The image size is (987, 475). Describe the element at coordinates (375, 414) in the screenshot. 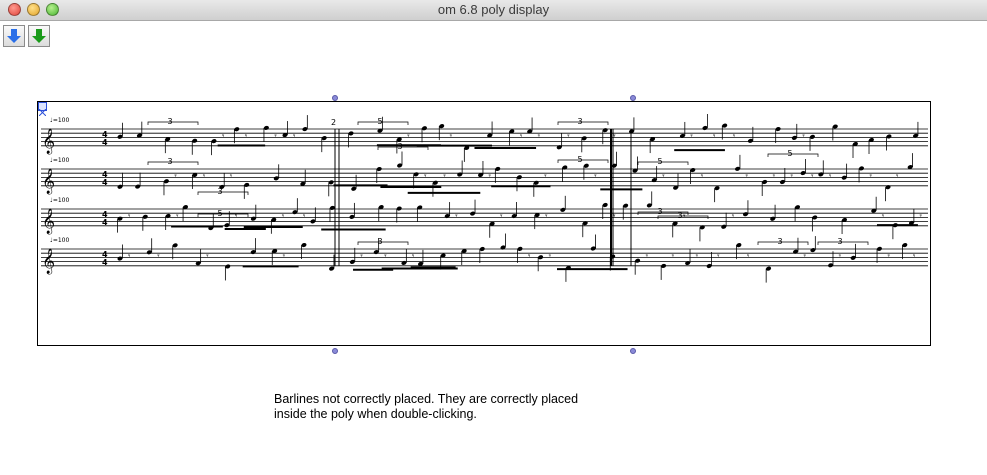

I see `caption-line-2: inside the poly when double-clicking.` at that location.